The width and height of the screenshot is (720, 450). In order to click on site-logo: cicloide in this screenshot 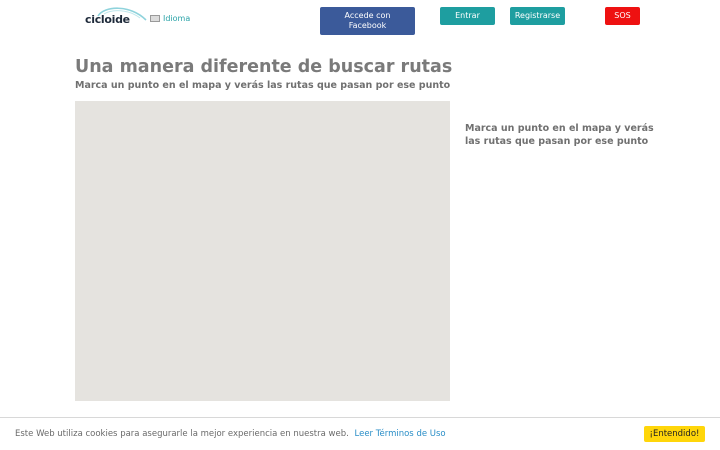, I will do `click(116, 15)`.